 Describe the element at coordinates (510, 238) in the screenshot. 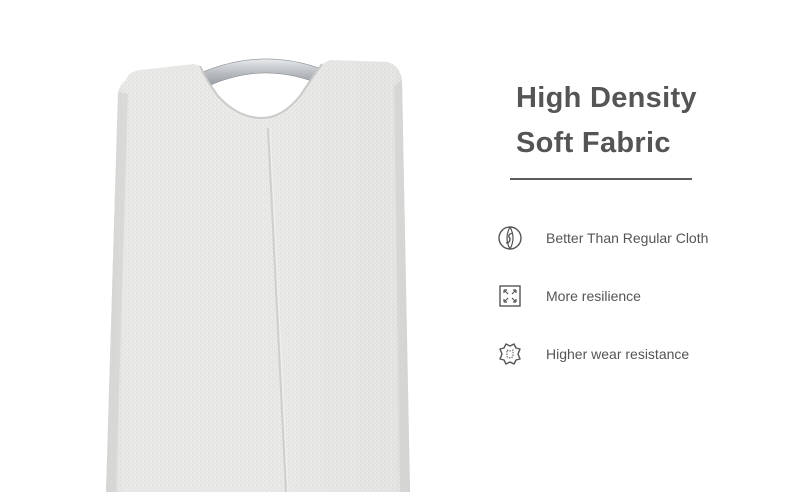

I see `shield-globe-icon` at that location.